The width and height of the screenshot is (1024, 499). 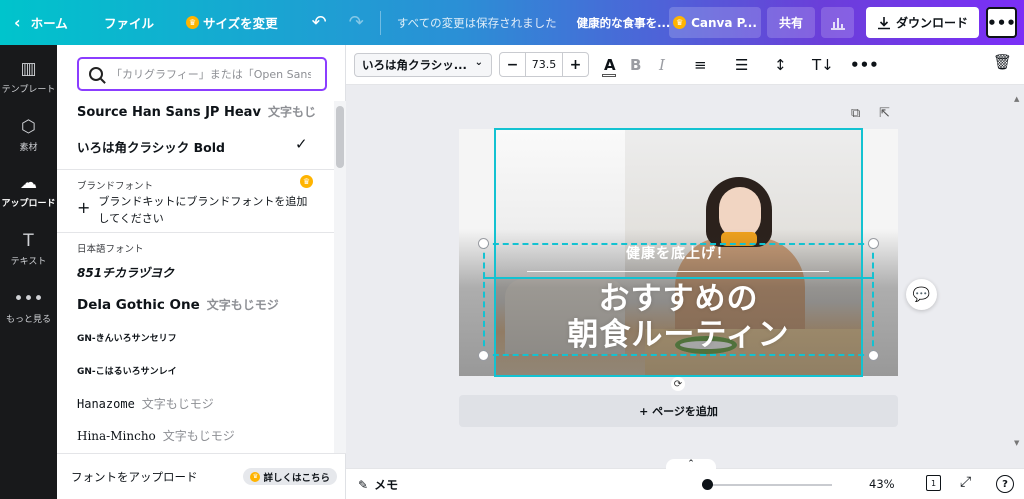 I want to click on add-brand-font: + ブランドキットにブランドフォントを追加してください, so click(x=194, y=210).